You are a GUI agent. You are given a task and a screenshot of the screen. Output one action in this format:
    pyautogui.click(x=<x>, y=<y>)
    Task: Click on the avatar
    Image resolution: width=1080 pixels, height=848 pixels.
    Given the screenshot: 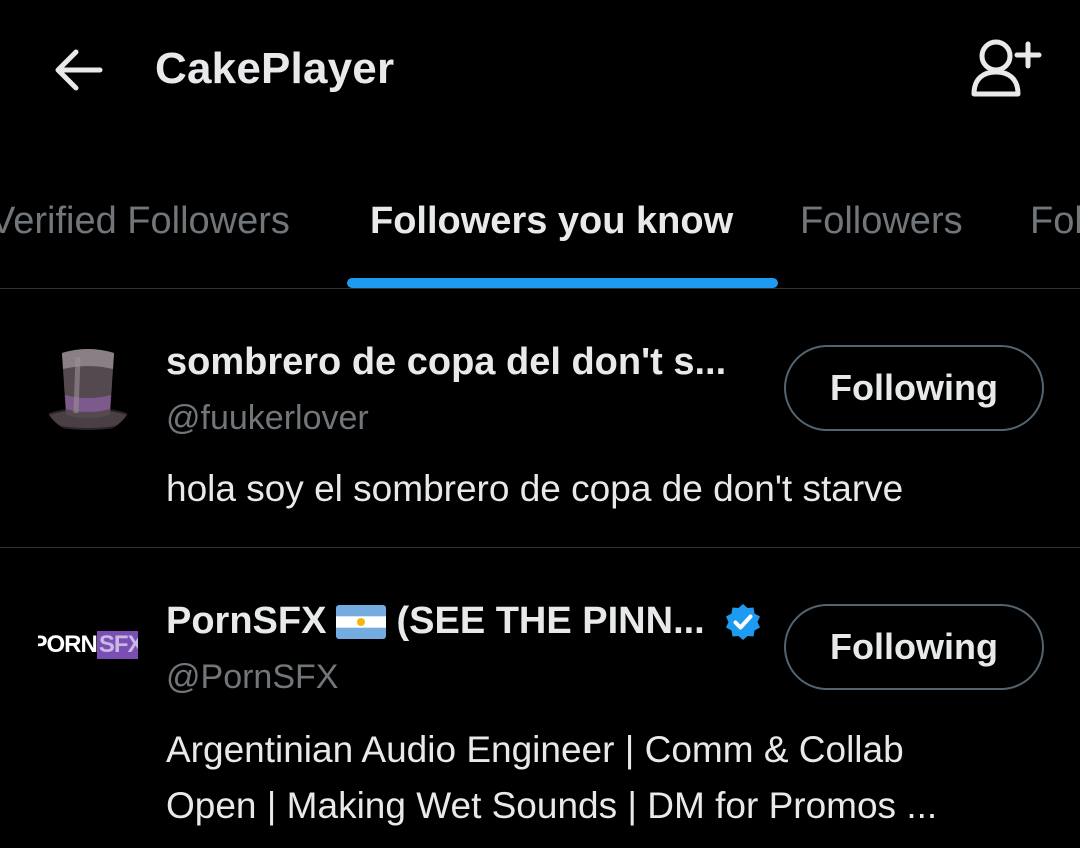 What is the action you would take?
    pyautogui.click(x=88, y=387)
    